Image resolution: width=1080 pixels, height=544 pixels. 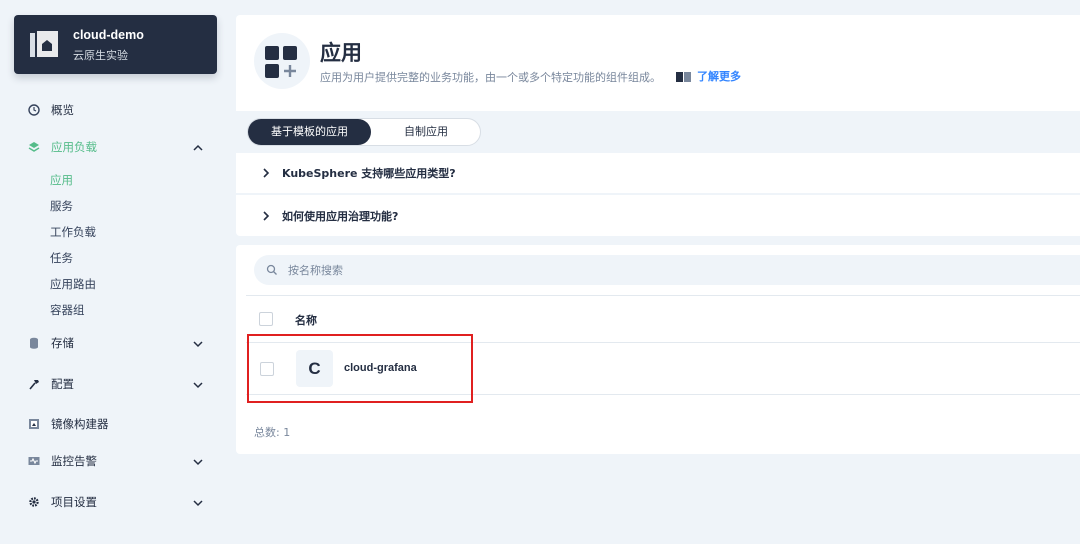 I want to click on sidebar-item-monitoring: 监控告警, so click(x=62, y=461).